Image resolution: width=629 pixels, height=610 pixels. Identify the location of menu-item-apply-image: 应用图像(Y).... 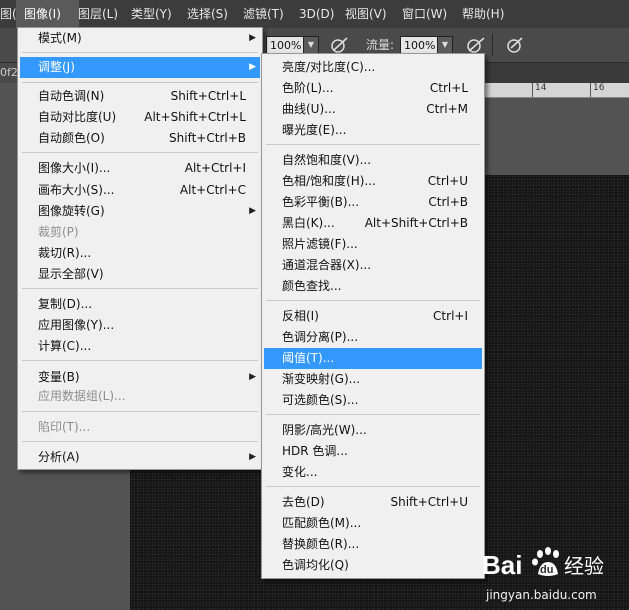
(140, 325).